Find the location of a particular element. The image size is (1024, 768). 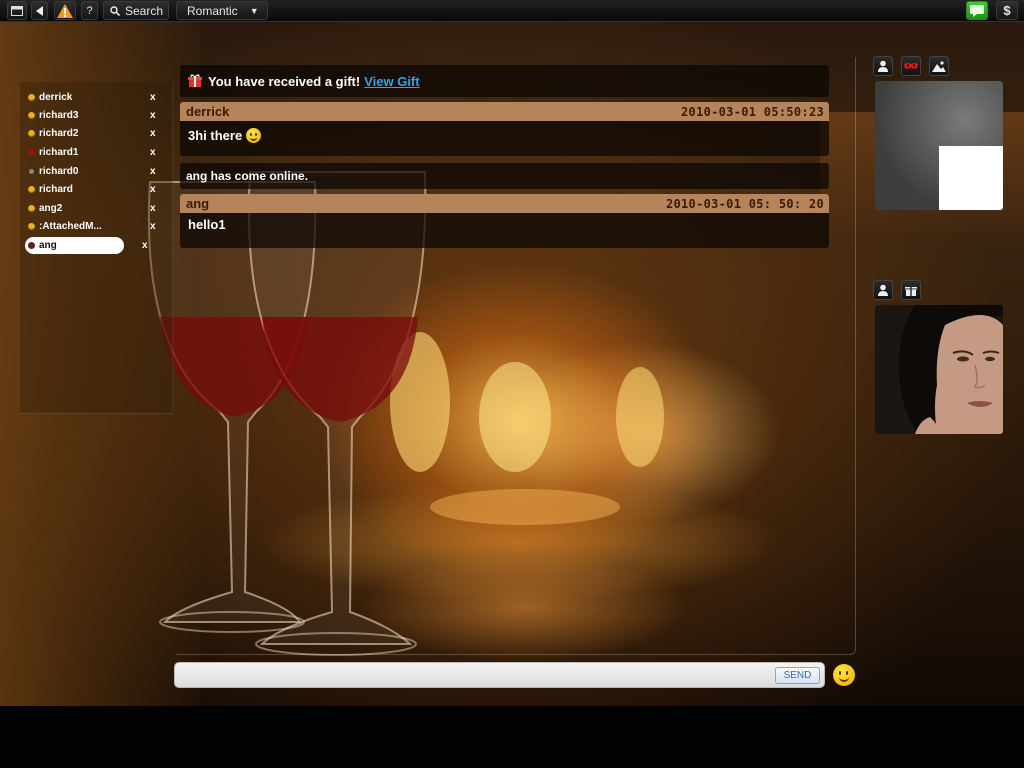

contact-item-richard: richard x is located at coordinates (98, 189).